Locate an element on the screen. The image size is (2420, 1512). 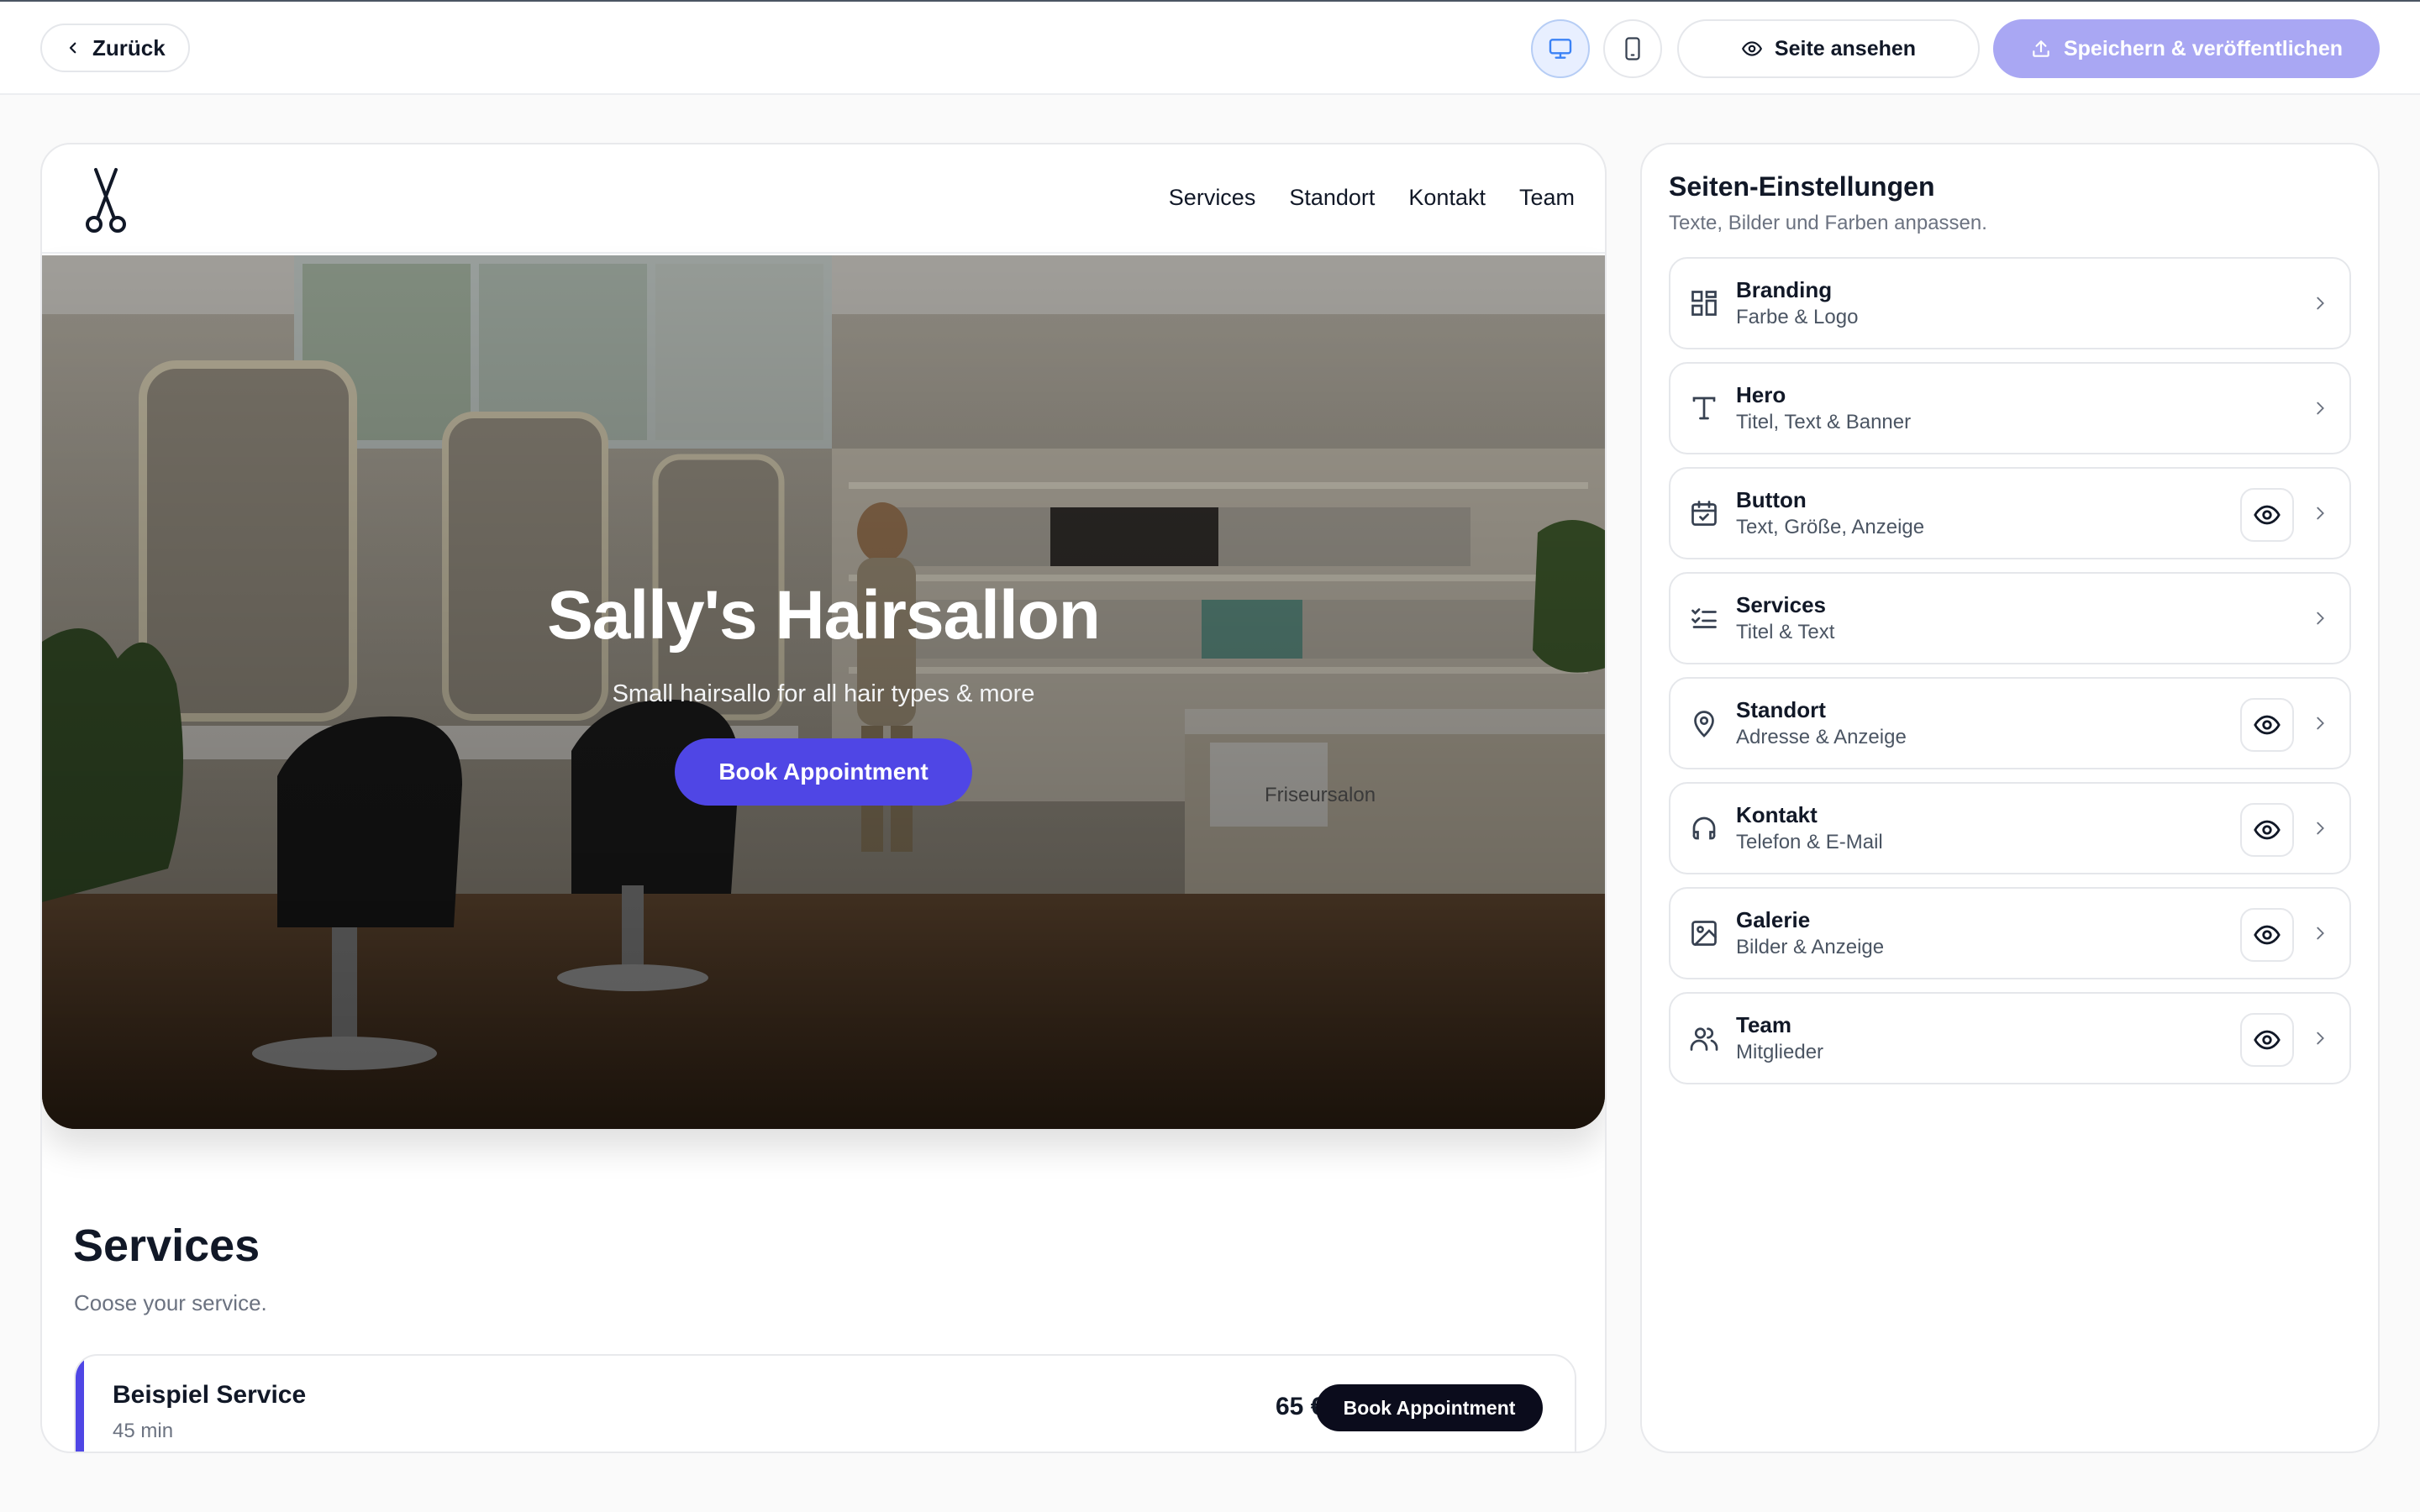
settings-item-desc: Adresse & Anzeige is located at coordinates (1821, 737).